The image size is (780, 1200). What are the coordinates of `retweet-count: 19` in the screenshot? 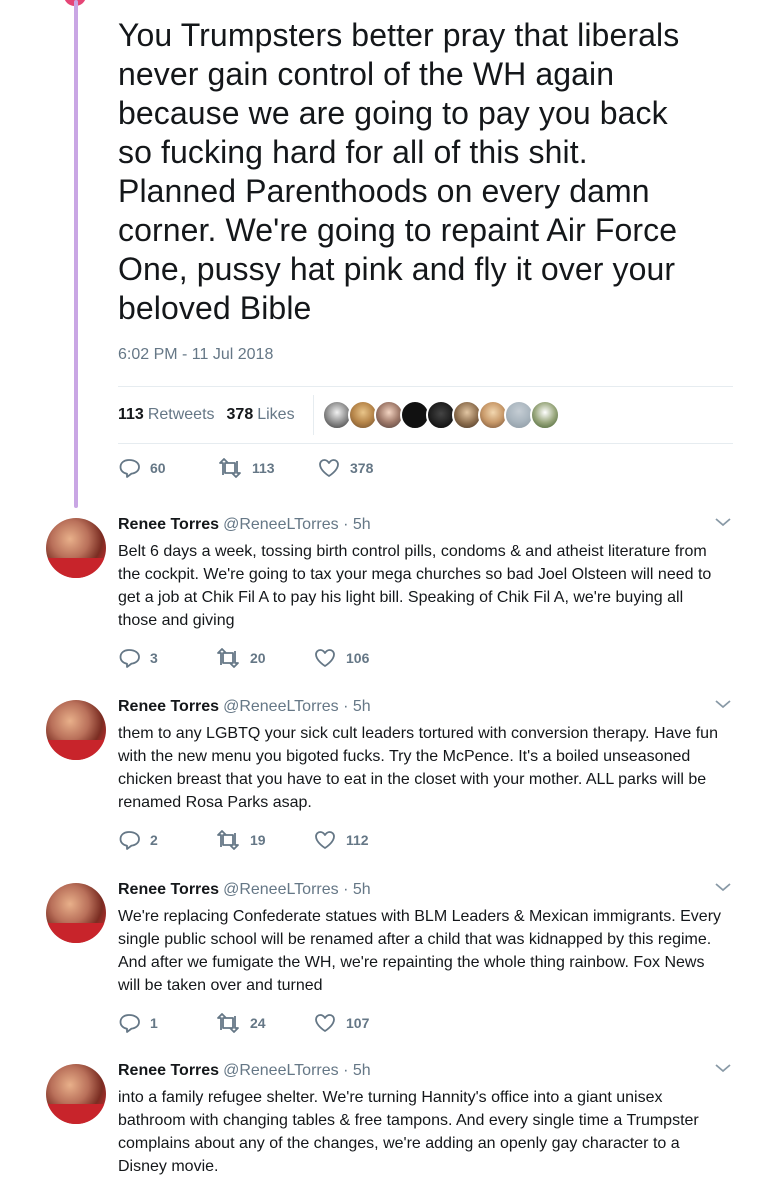 It's located at (258, 840).